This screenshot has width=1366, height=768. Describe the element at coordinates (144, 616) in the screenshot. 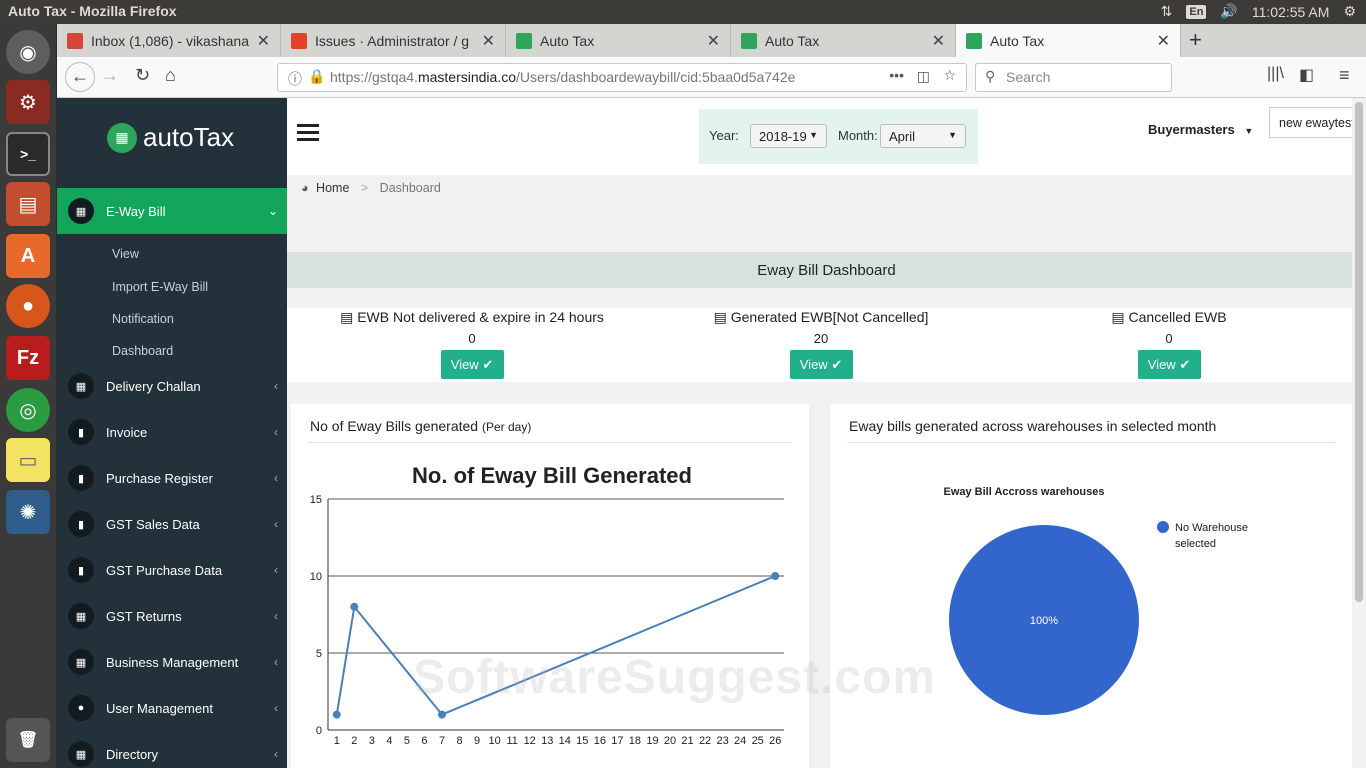

I see `sidebar-item-label: GST Returns` at that location.